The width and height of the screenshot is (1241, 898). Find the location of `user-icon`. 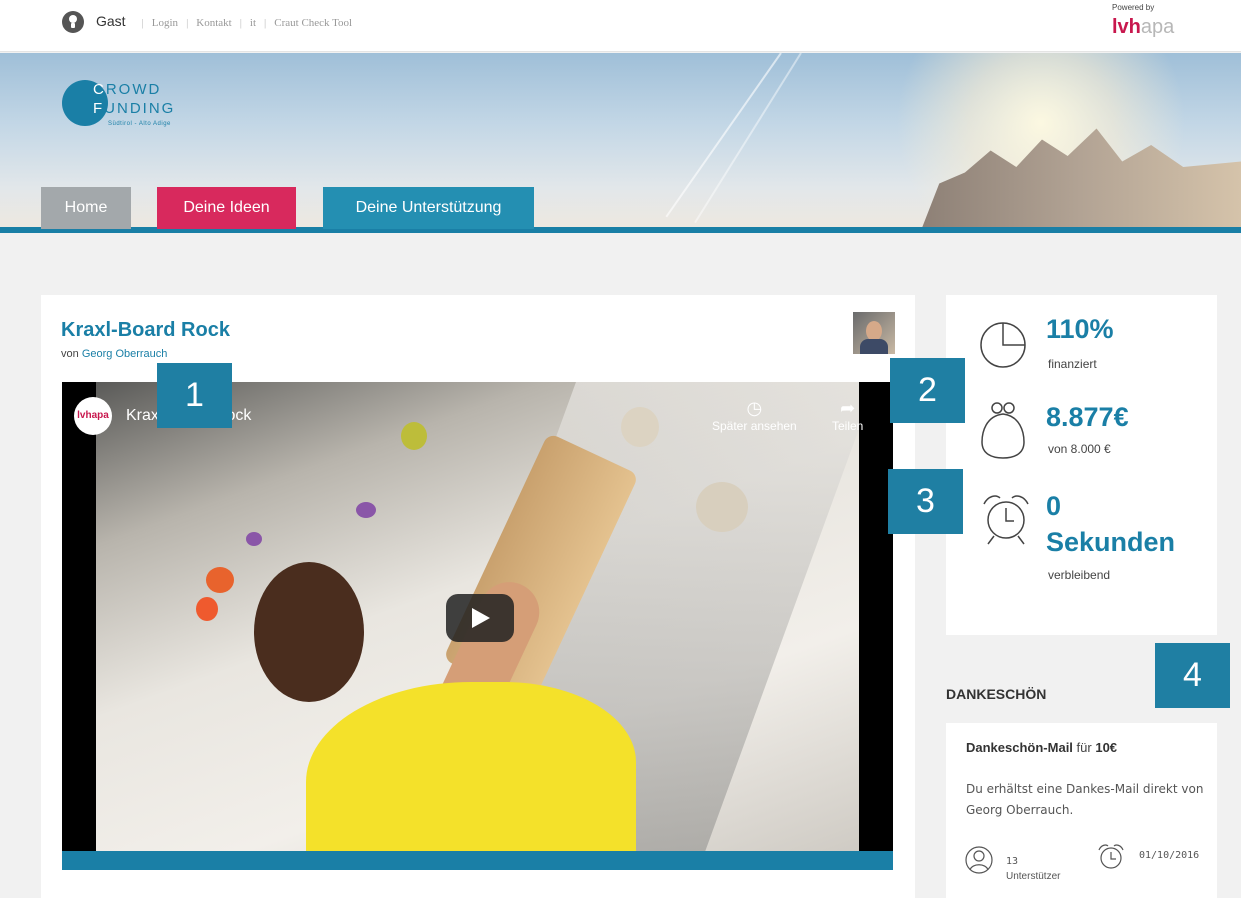

user-icon is located at coordinates (73, 22).